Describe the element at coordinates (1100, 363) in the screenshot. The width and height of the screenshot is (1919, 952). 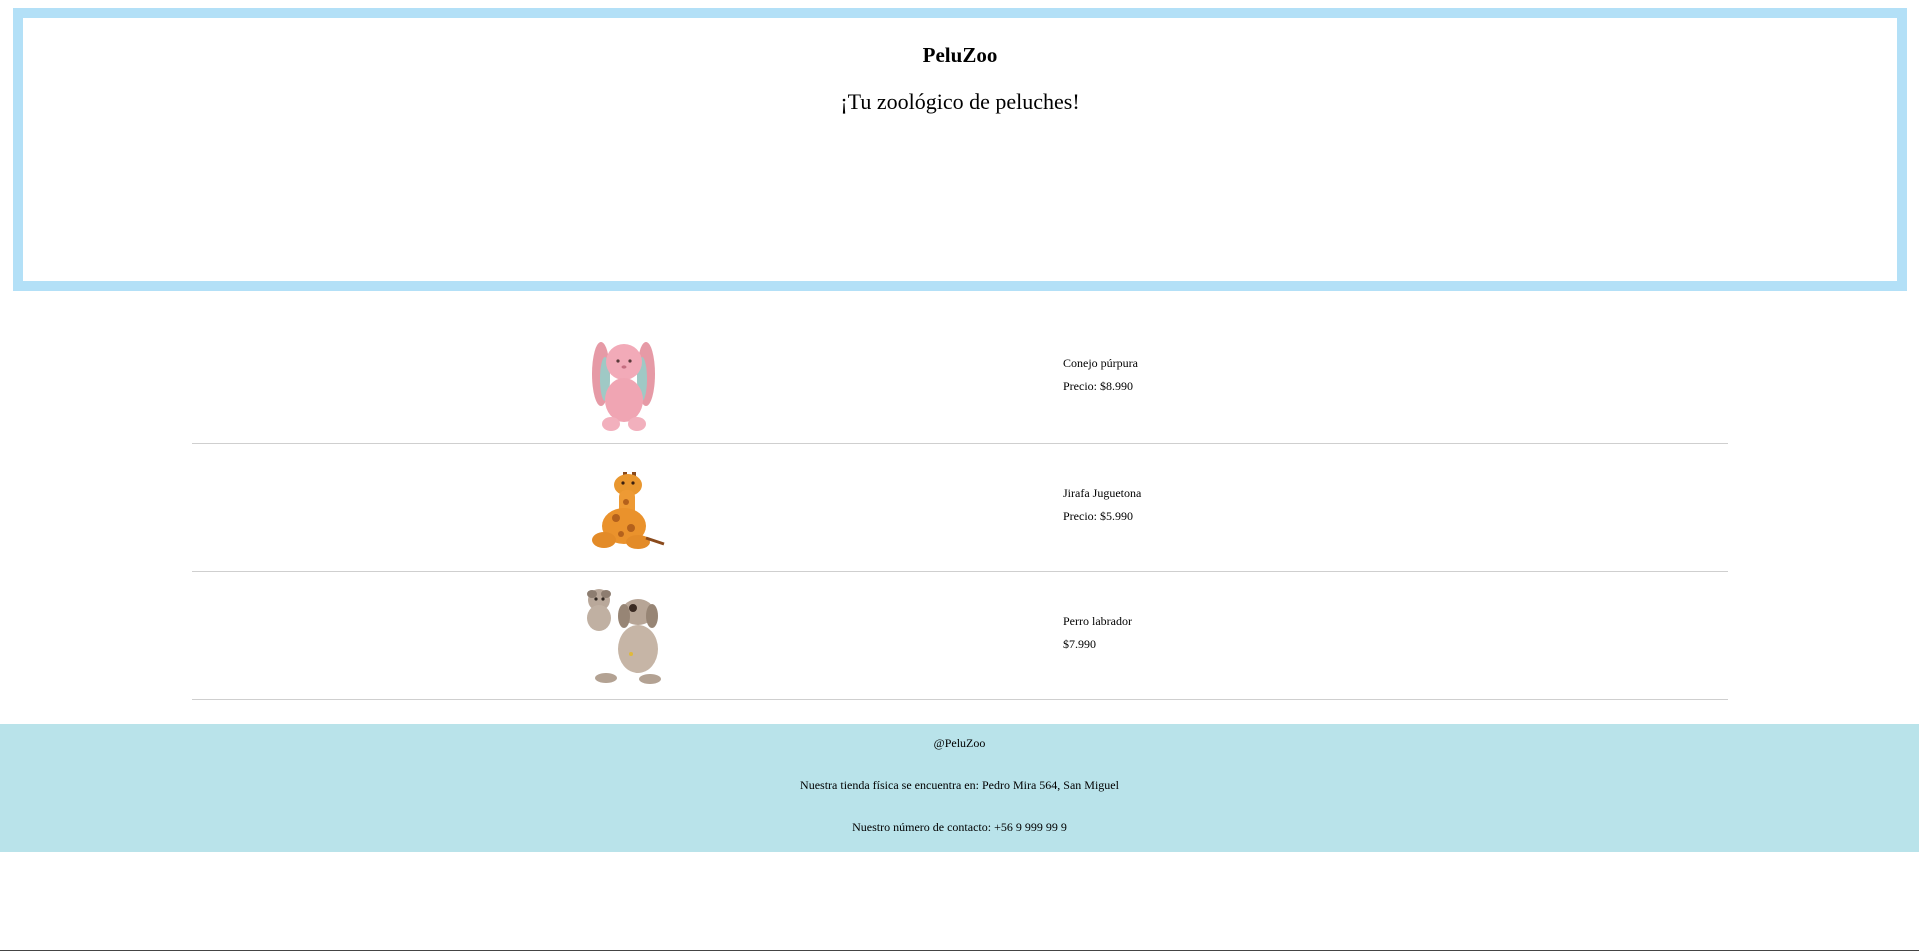
I see `product-name: Conejo púrpura` at that location.